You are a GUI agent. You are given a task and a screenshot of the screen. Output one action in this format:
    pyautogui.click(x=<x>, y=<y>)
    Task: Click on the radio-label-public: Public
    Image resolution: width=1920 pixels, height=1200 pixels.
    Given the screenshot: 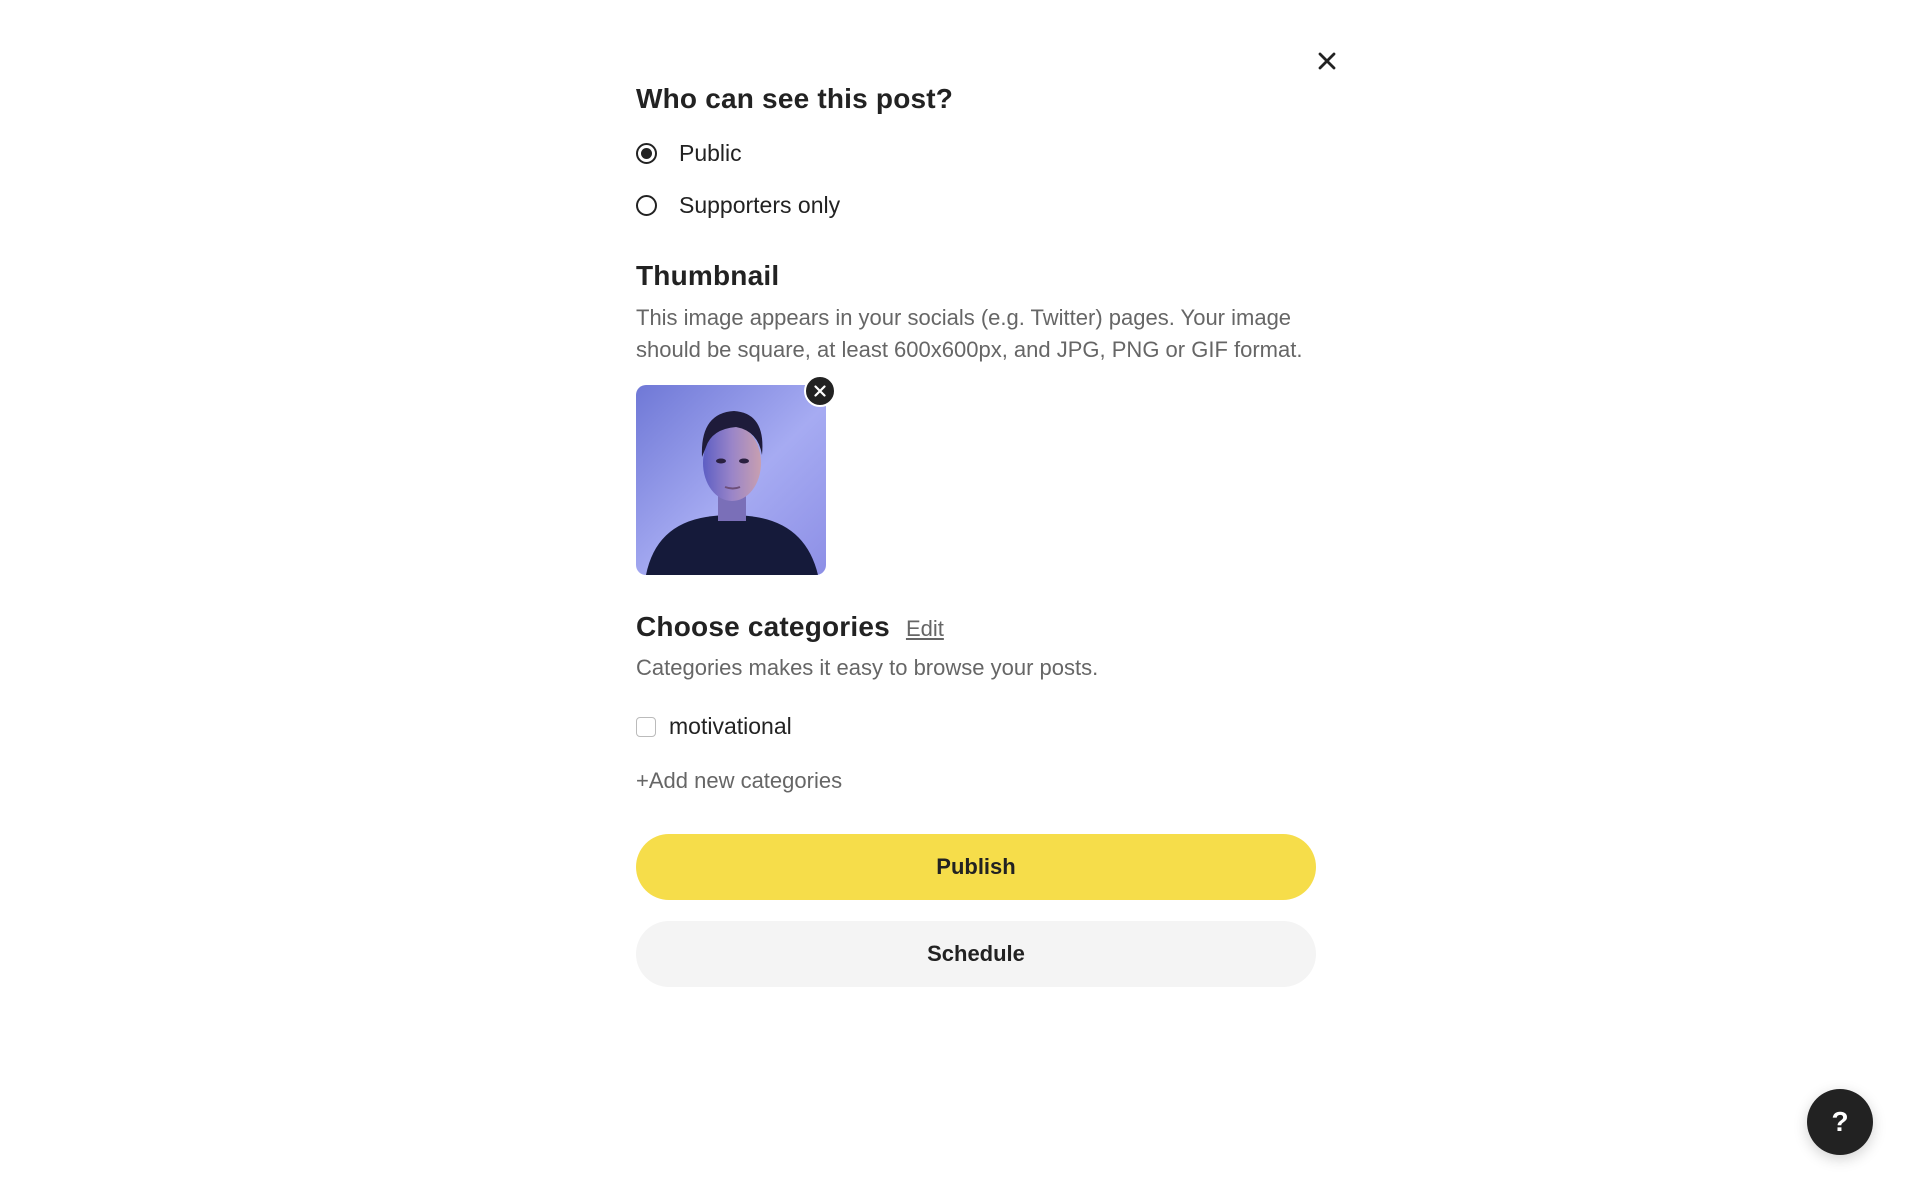 What is the action you would take?
    pyautogui.click(x=710, y=152)
    